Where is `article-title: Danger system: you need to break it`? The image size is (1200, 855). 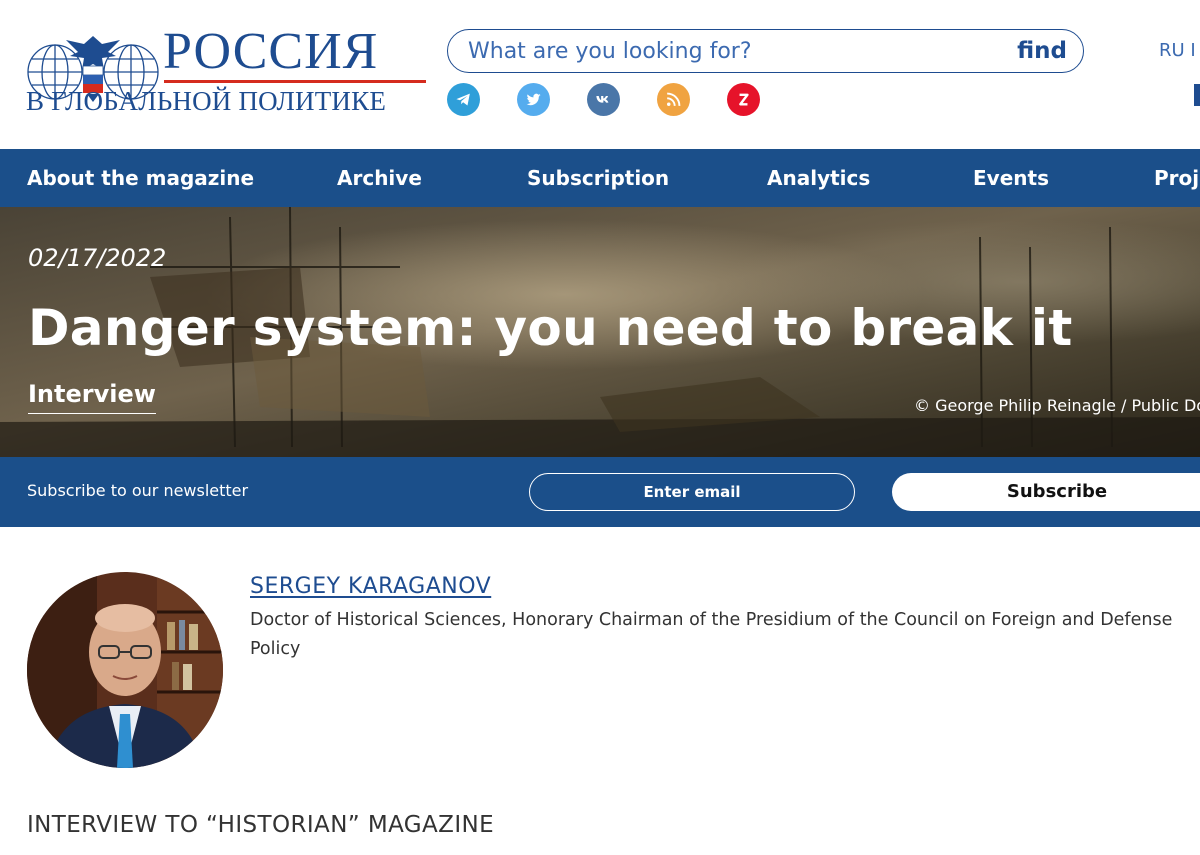
article-title: Danger system: you need to break it is located at coordinates (550, 328).